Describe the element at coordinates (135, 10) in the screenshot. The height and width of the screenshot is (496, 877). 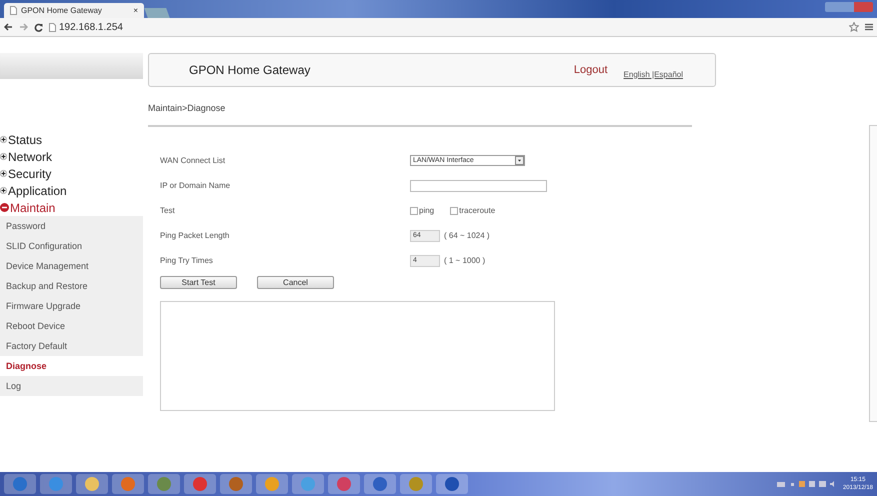
I see `close-icon: ×` at that location.